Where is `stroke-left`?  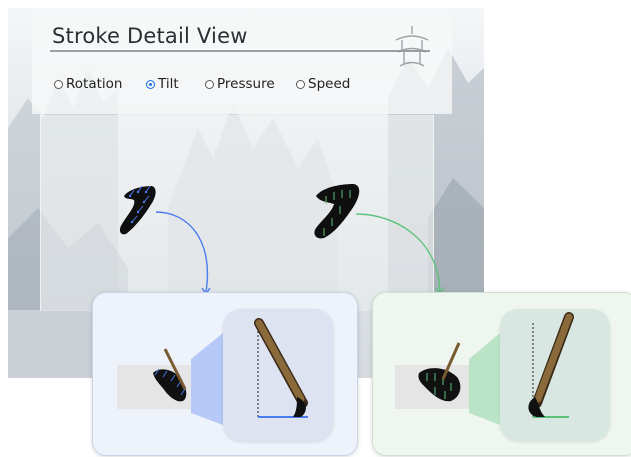
stroke-left is located at coordinates (137, 210).